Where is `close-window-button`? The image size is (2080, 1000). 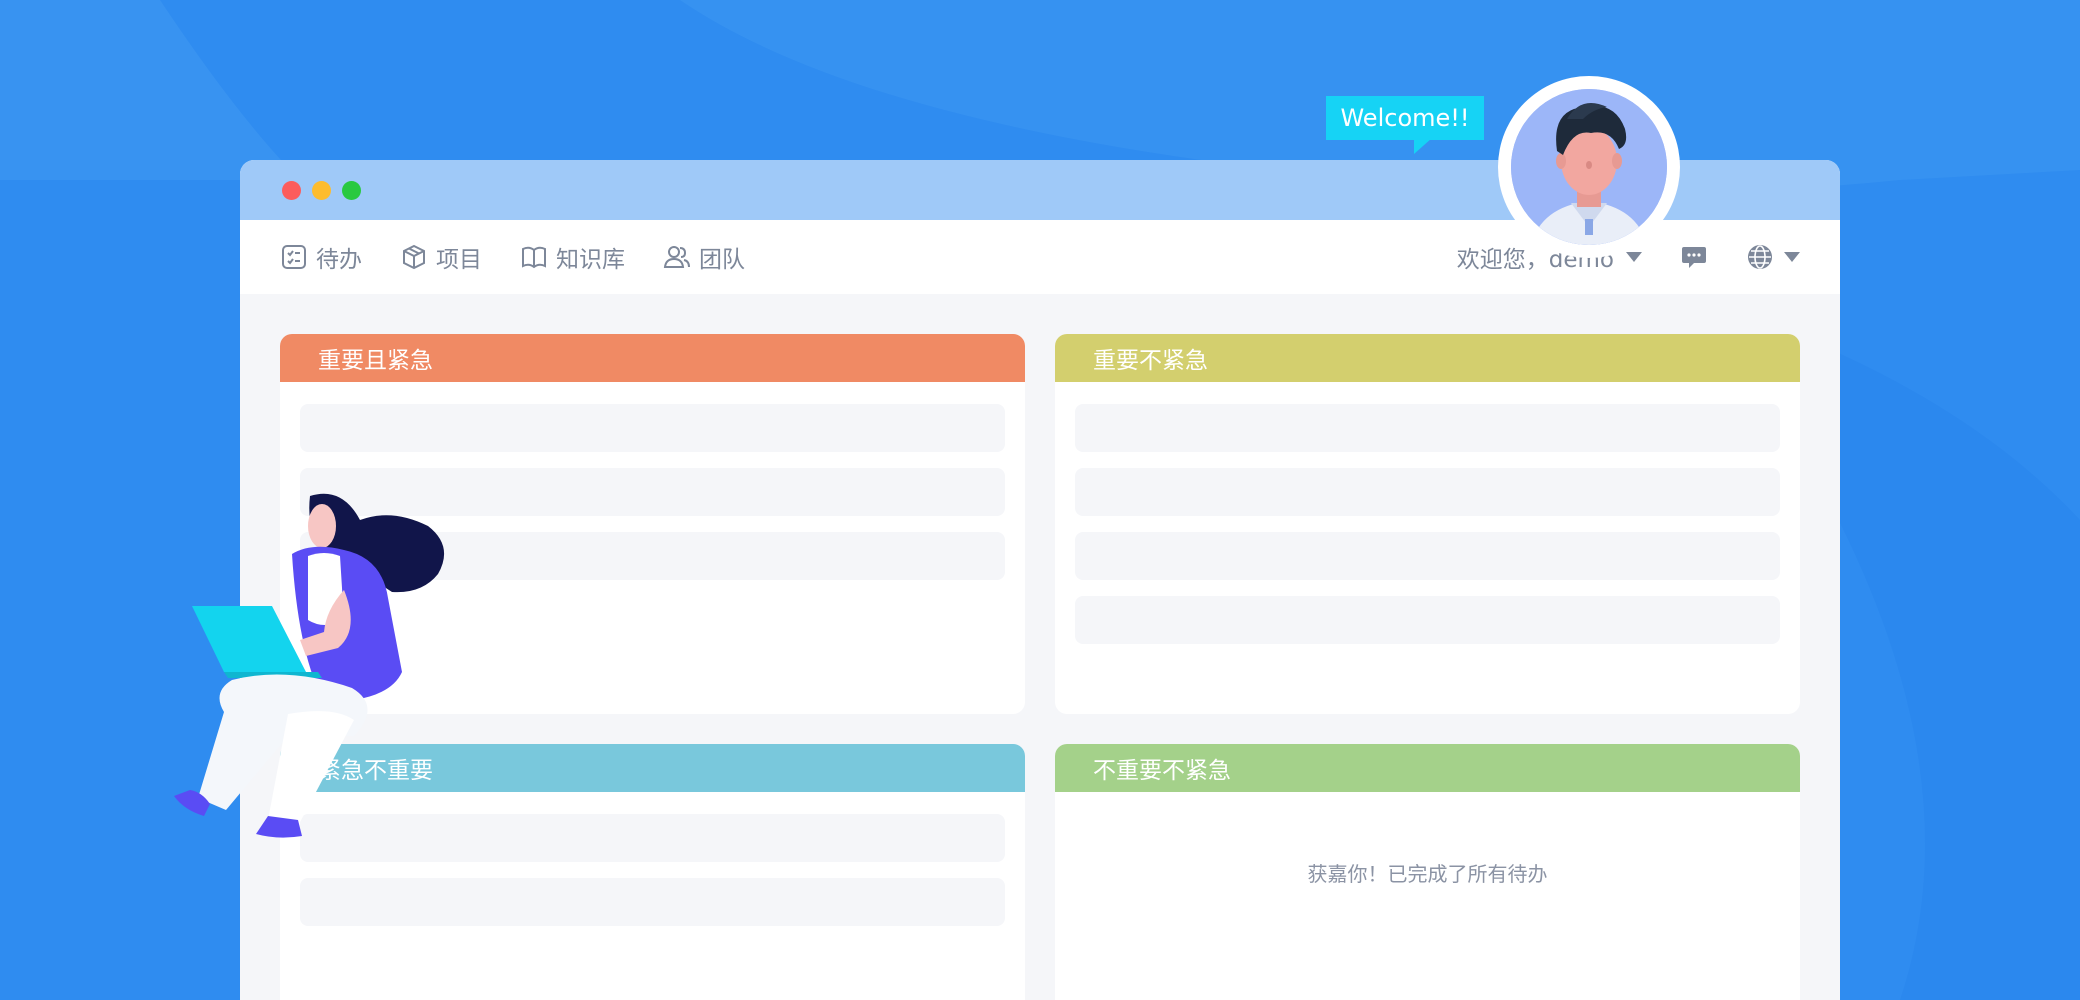 close-window-button is located at coordinates (291, 190).